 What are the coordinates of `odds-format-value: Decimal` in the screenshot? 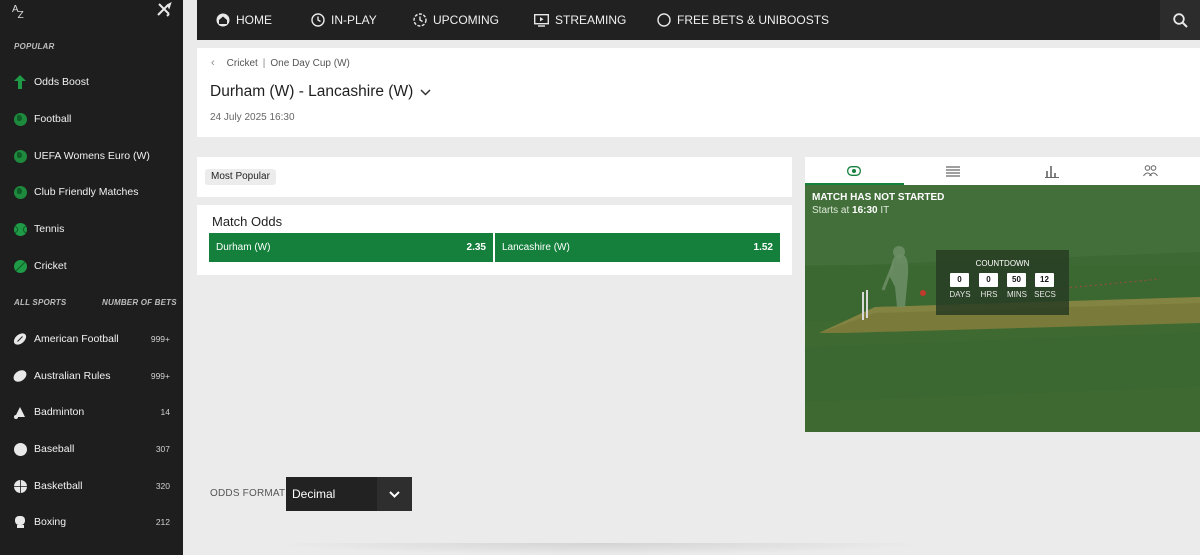 It's located at (314, 494).